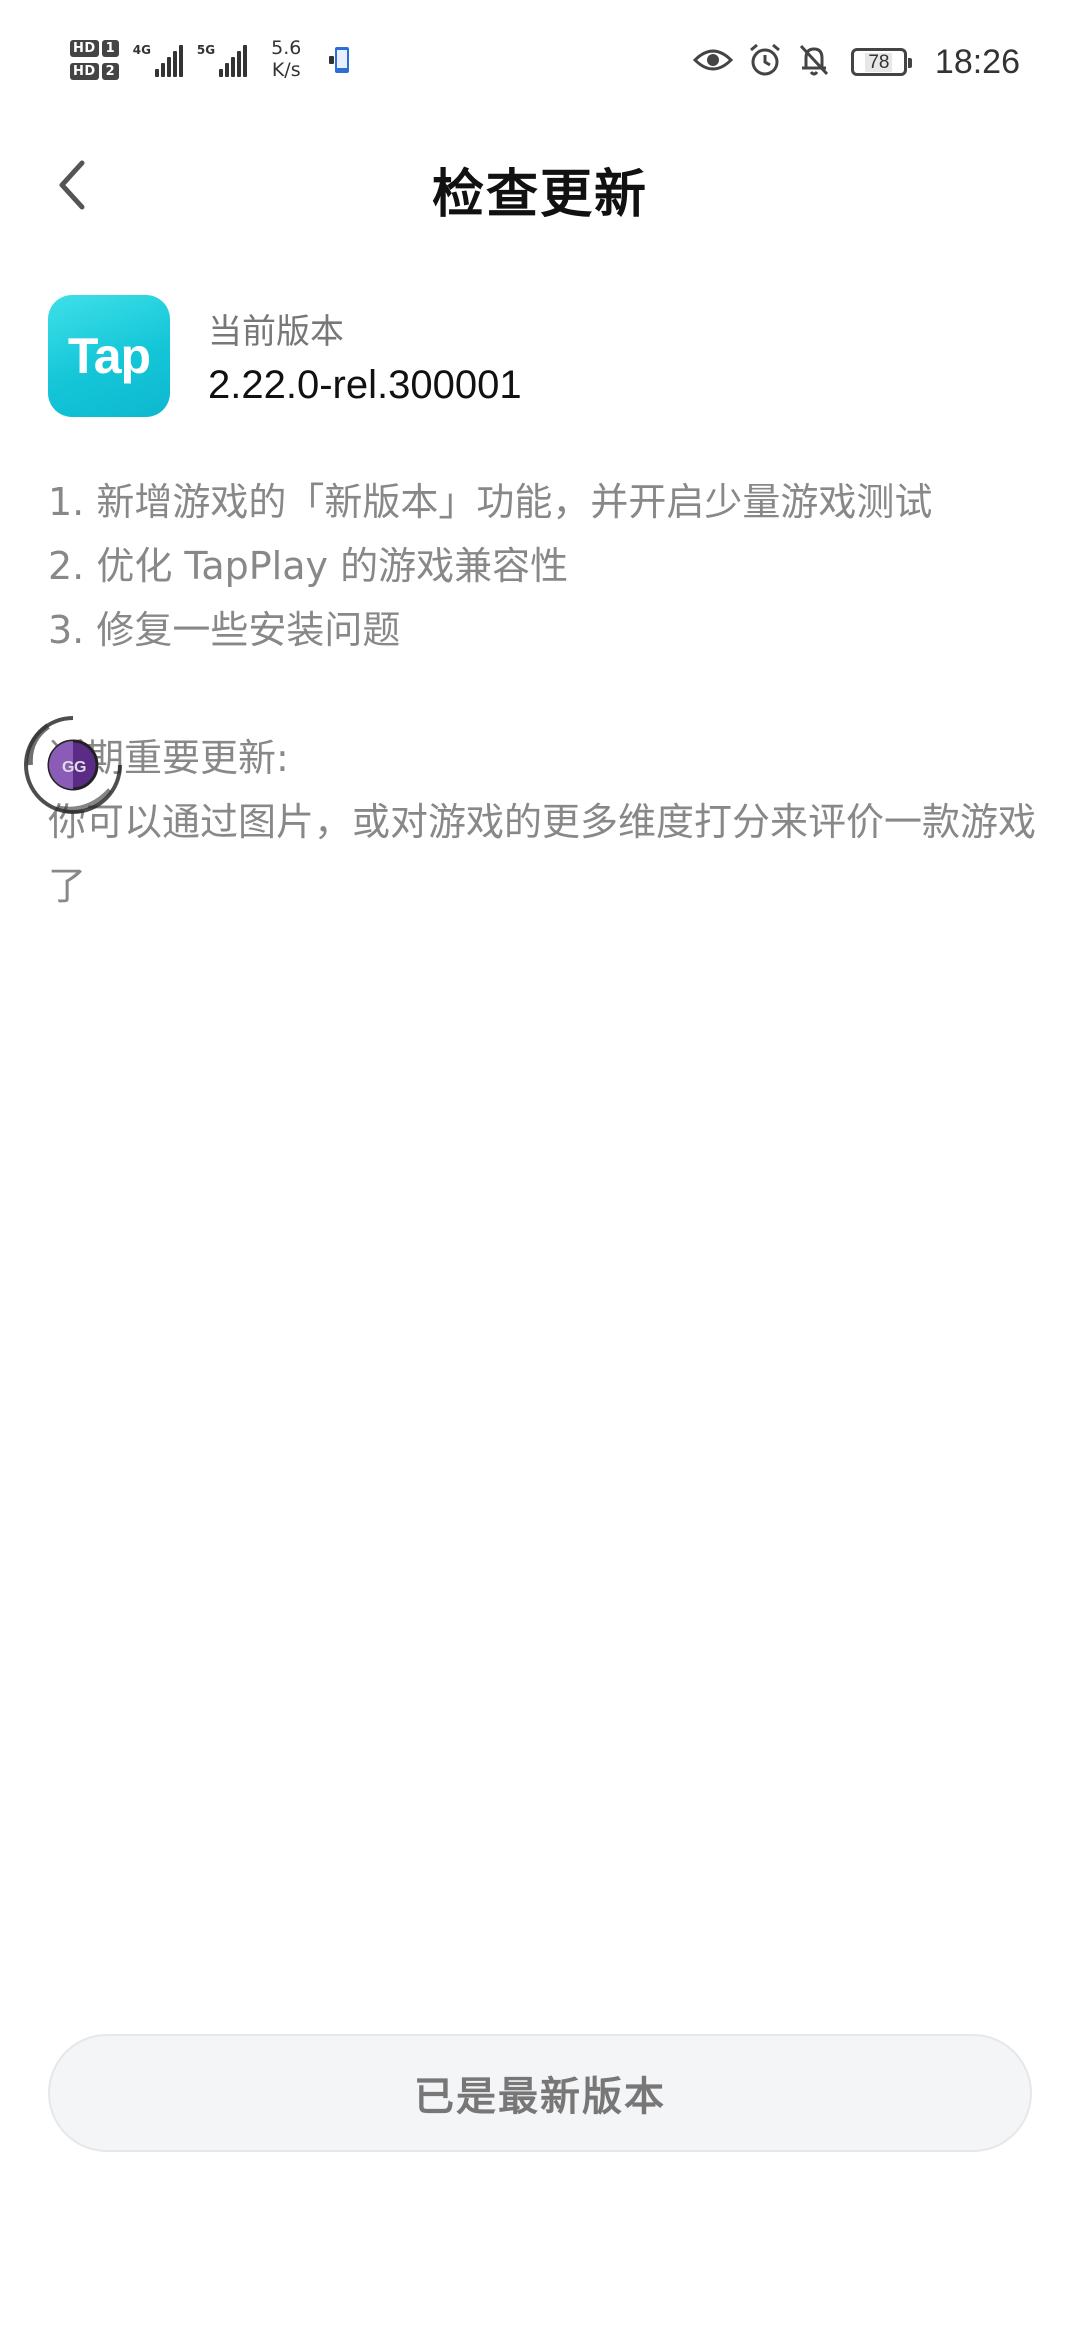  What do you see at coordinates (94, 60) in the screenshot?
I see `hd-indicators: HD 1 HD 2` at bounding box center [94, 60].